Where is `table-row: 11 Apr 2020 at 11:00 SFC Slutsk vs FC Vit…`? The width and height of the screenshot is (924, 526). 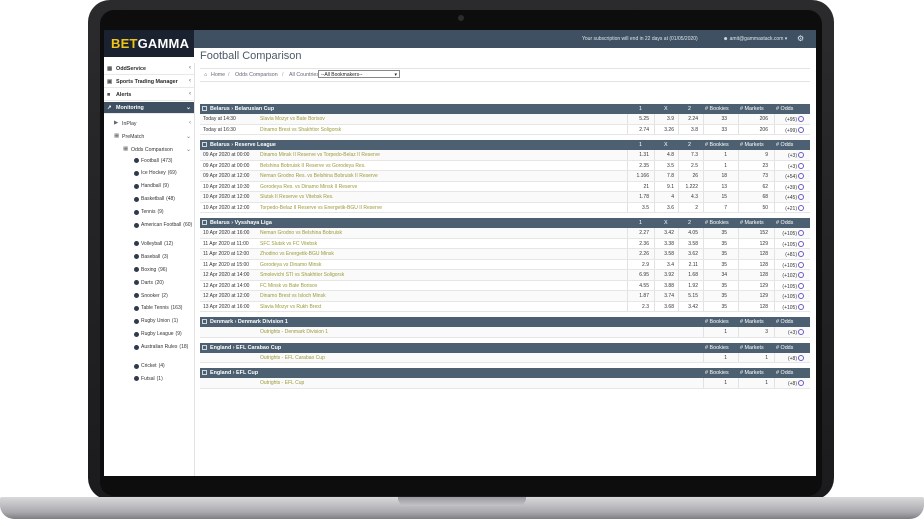
table-row: 11 Apr 2020 at 11:00 SFC Slutsk vs FC Vit… is located at coordinates (505, 243).